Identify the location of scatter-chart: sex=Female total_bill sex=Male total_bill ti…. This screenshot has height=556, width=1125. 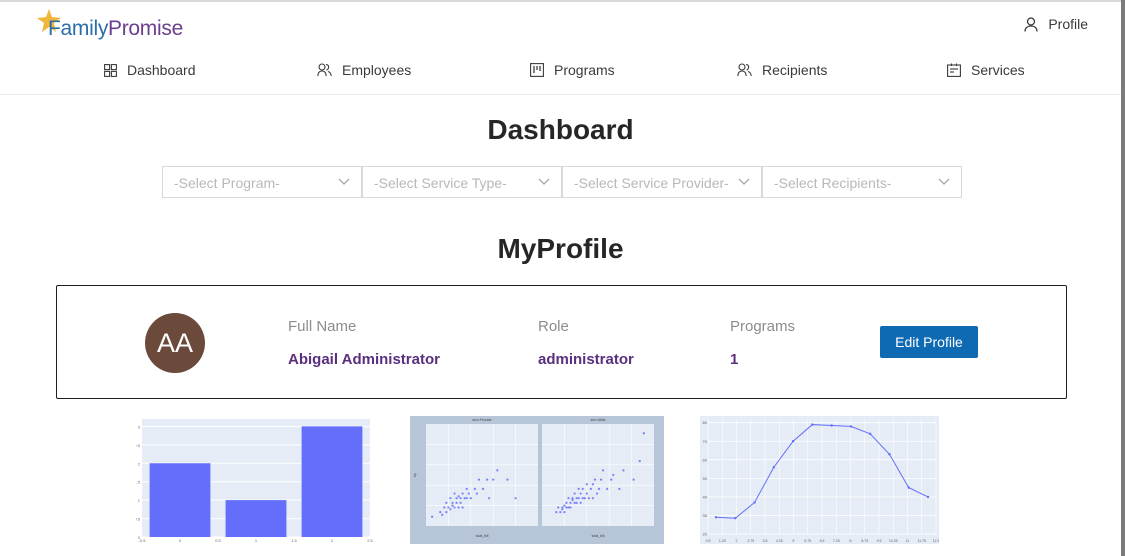
(537, 480).